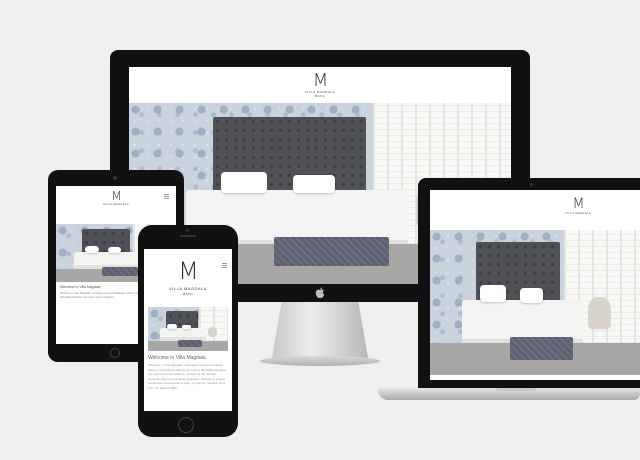  Describe the element at coordinates (116, 196) in the screenshot. I see `tablet-logo: M` at that location.